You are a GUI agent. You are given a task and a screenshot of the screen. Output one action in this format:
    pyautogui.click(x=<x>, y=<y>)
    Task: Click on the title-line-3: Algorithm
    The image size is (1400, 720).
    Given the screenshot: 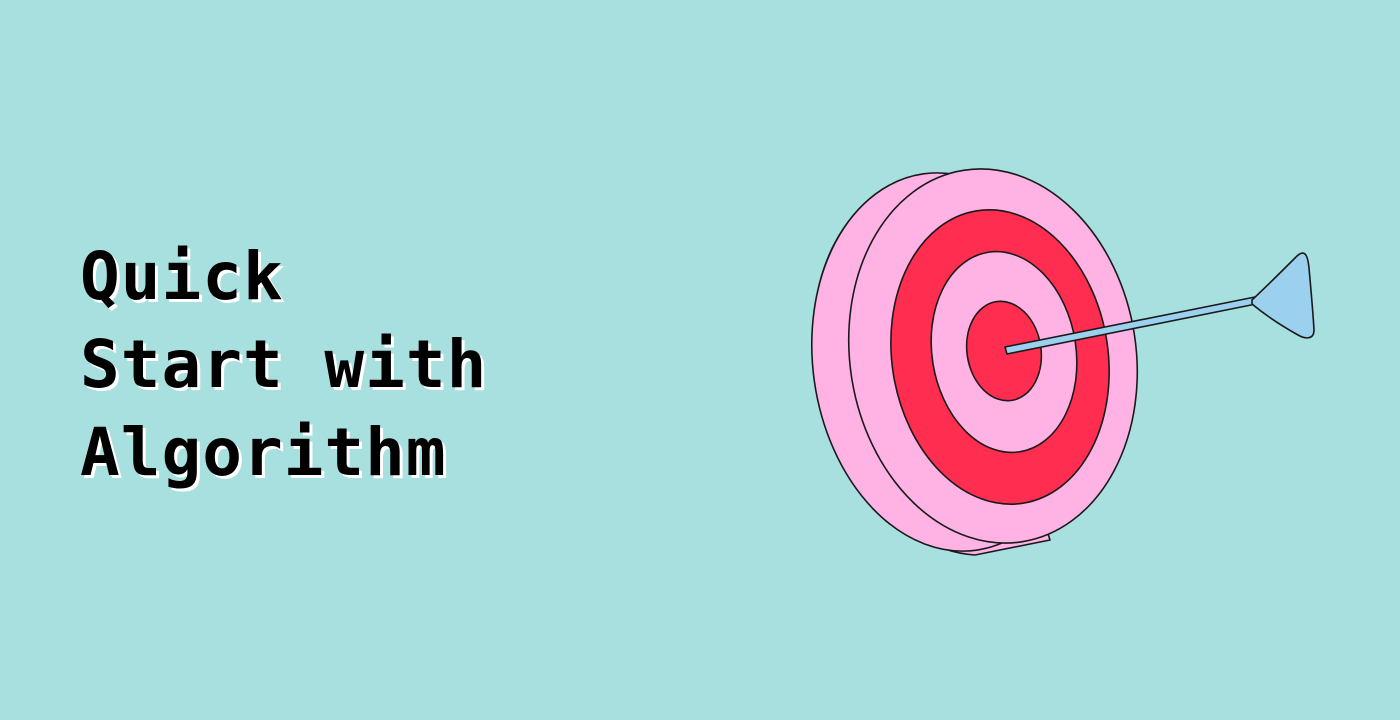 What is the action you would take?
    pyautogui.click(x=263, y=452)
    